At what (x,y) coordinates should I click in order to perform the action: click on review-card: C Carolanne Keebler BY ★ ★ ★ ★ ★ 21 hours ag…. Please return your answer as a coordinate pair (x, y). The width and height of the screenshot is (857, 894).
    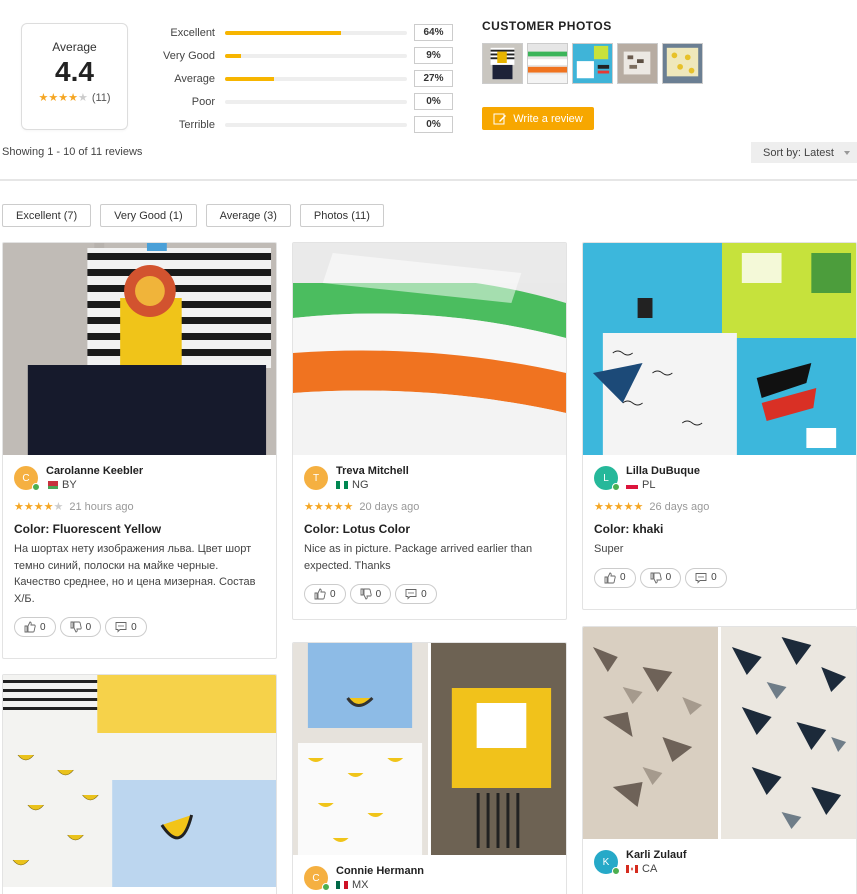
    Looking at the image, I should click on (139, 450).